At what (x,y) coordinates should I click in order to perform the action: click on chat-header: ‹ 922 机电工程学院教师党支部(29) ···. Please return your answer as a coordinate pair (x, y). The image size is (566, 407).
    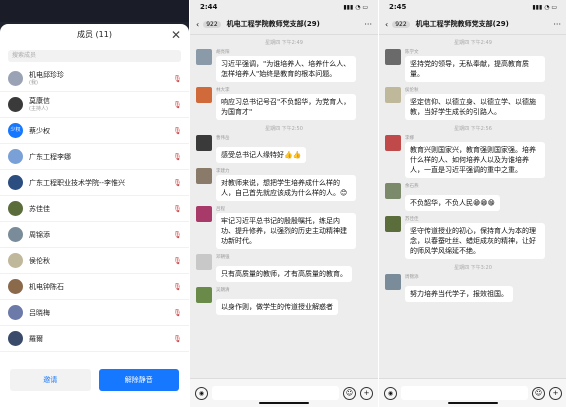
    Looking at the image, I should click on (472, 24).